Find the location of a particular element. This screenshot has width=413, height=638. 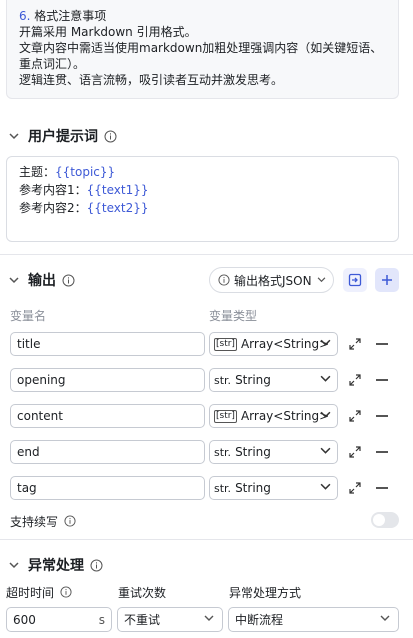

continue-writing-label: 支持续写 is located at coordinates (43, 521).